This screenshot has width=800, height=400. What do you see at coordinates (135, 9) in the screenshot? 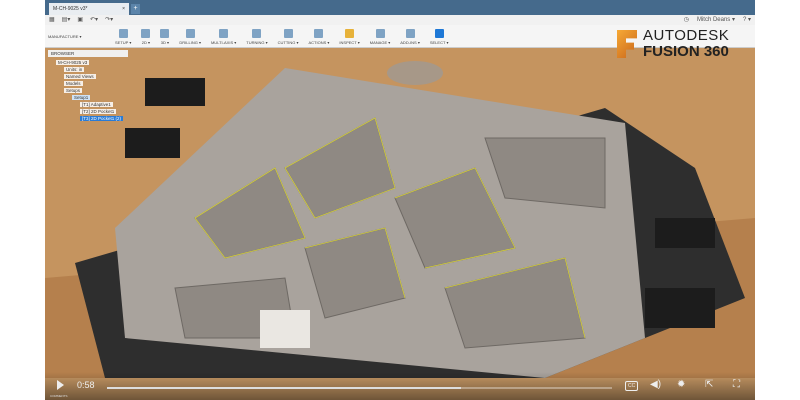
I see `new-tab-button: +` at bounding box center [135, 9].